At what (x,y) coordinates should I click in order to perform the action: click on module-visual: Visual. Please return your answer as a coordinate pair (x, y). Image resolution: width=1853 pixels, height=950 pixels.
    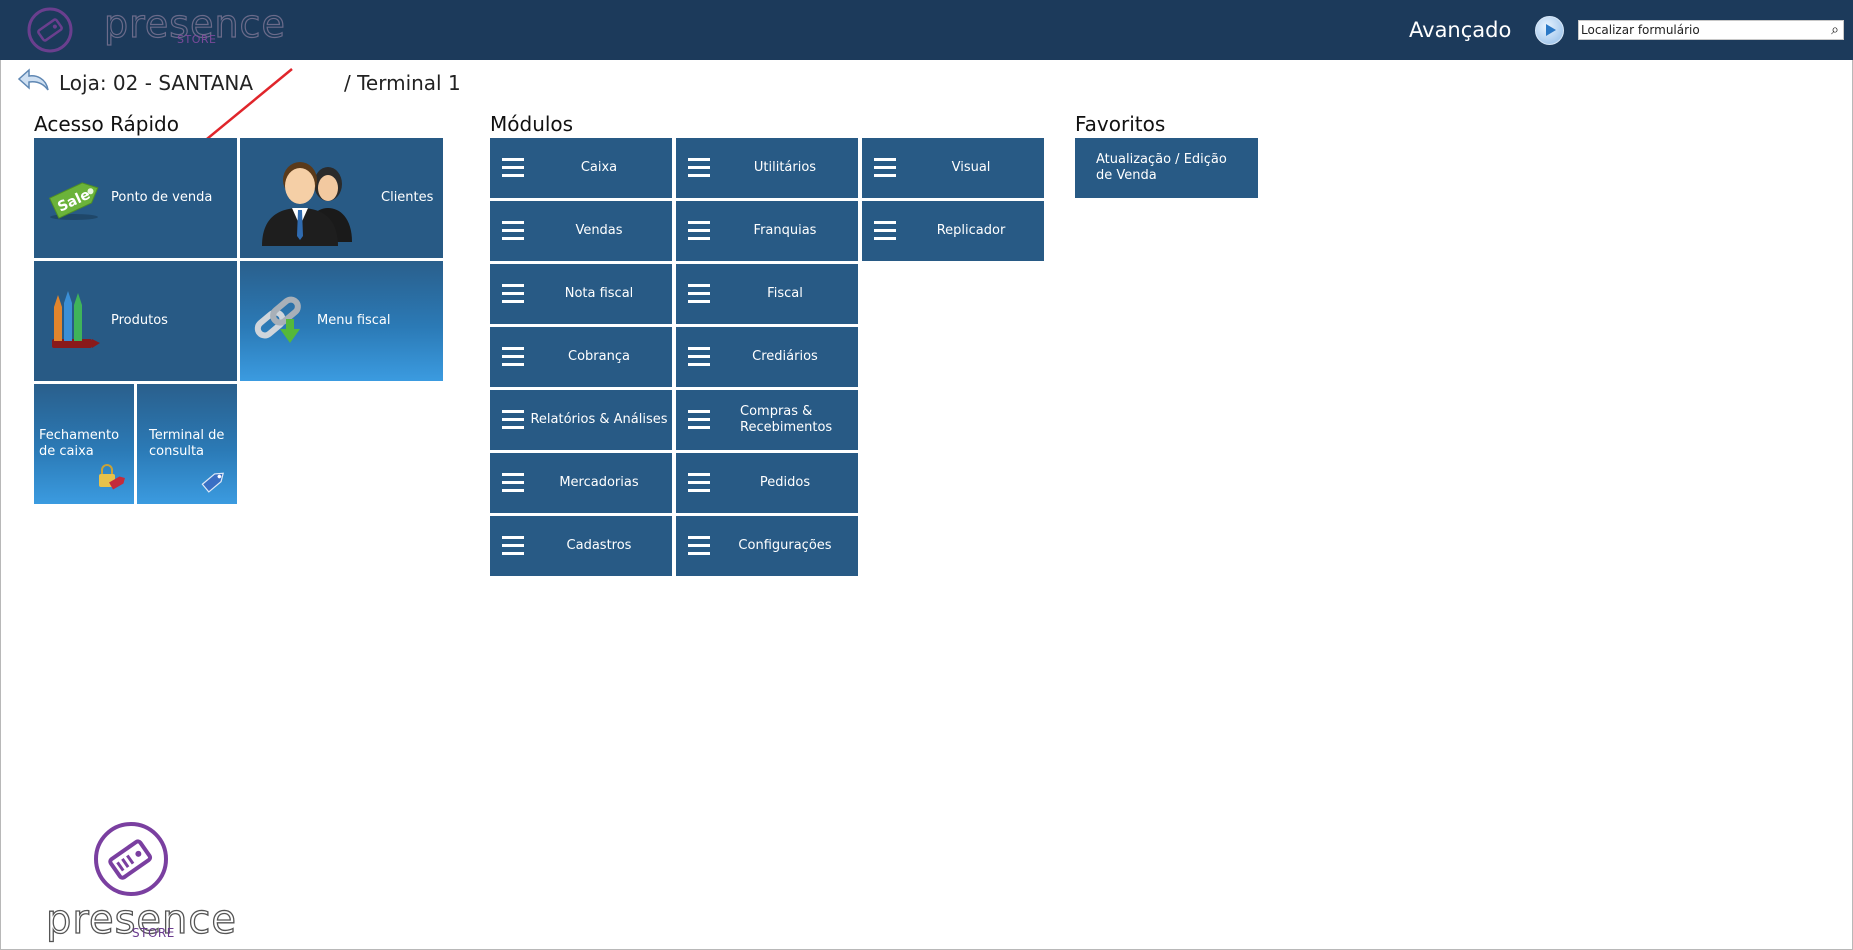
    Looking at the image, I should click on (953, 168).